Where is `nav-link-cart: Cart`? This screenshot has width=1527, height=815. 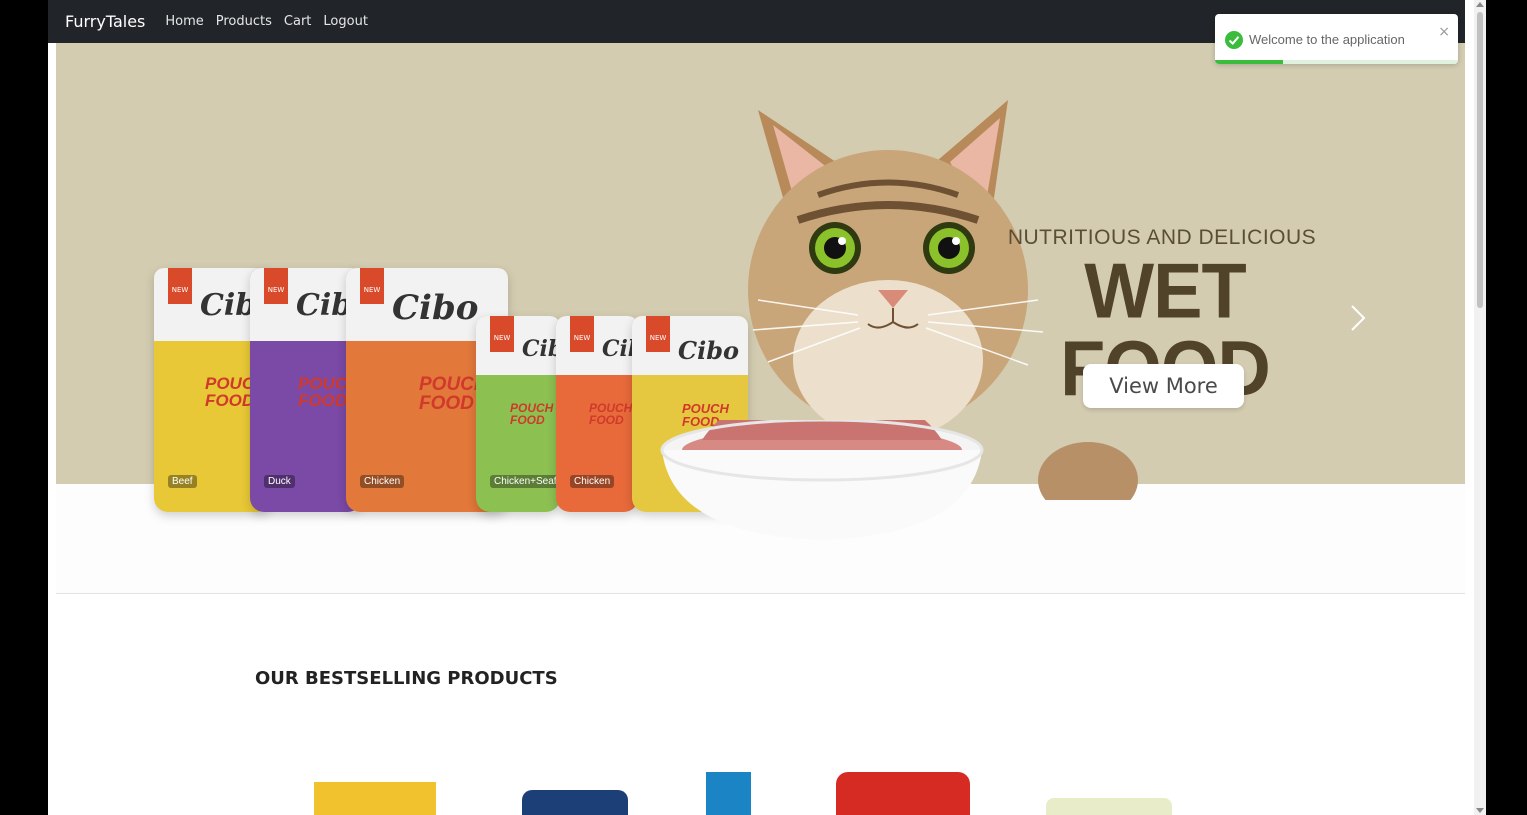
nav-link-cart: Cart is located at coordinates (298, 21).